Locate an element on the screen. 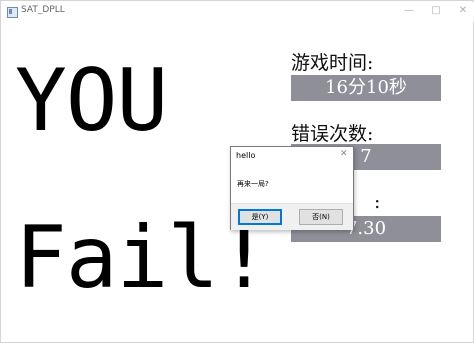  dialog-message: 再来一局? is located at coordinates (253, 184).